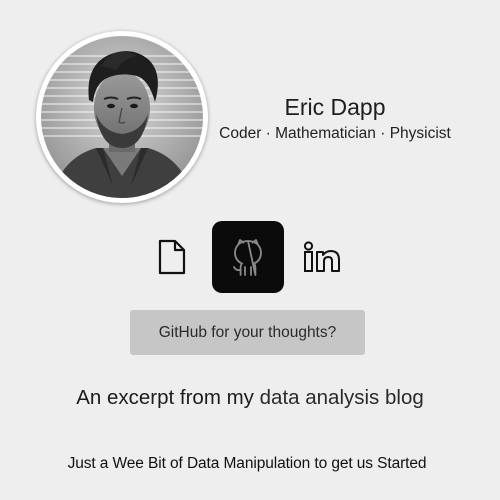 The image size is (500, 500). What do you see at coordinates (335, 107) in the screenshot?
I see `profile-name: Eric Dapp` at bounding box center [335, 107].